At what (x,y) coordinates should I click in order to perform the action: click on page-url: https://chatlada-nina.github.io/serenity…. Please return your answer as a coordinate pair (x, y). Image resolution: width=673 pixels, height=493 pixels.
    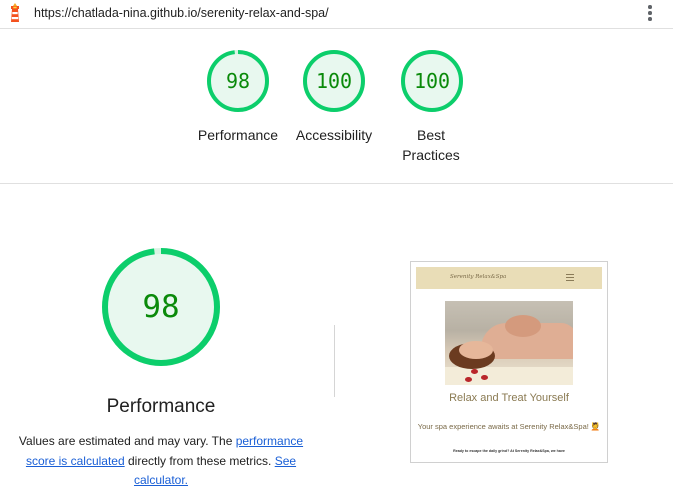
    Looking at the image, I should click on (181, 13).